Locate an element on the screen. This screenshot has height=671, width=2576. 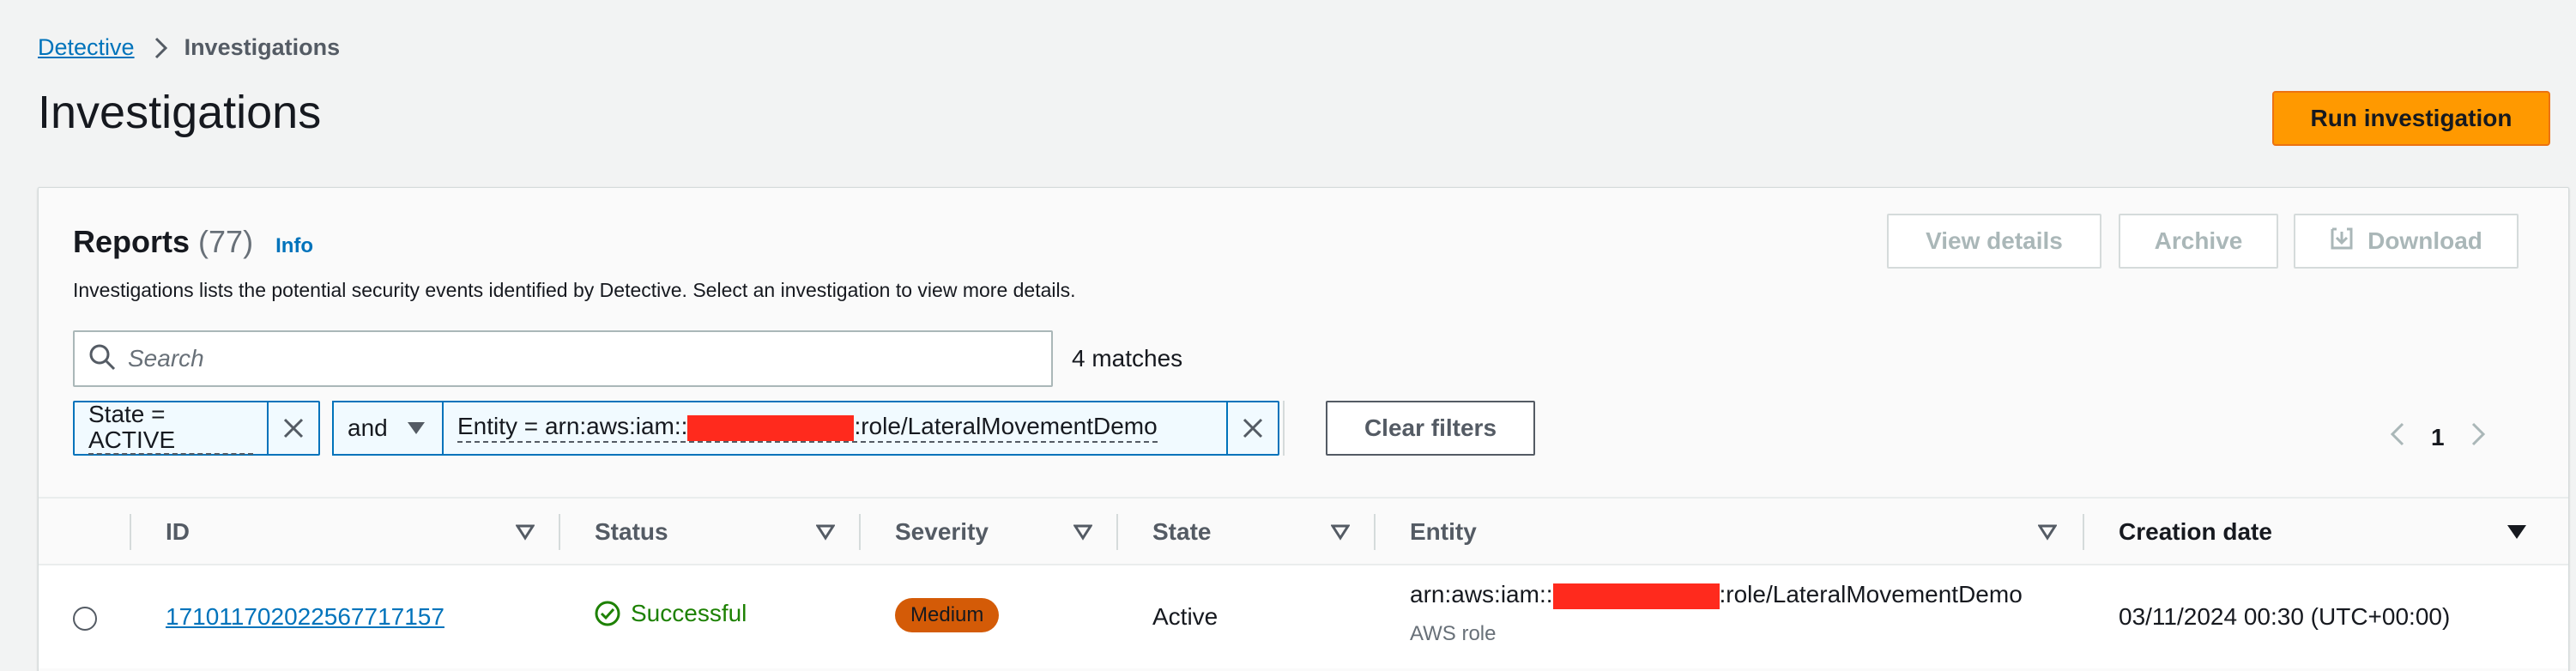
severity-cell: Medium is located at coordinates (948, 615).